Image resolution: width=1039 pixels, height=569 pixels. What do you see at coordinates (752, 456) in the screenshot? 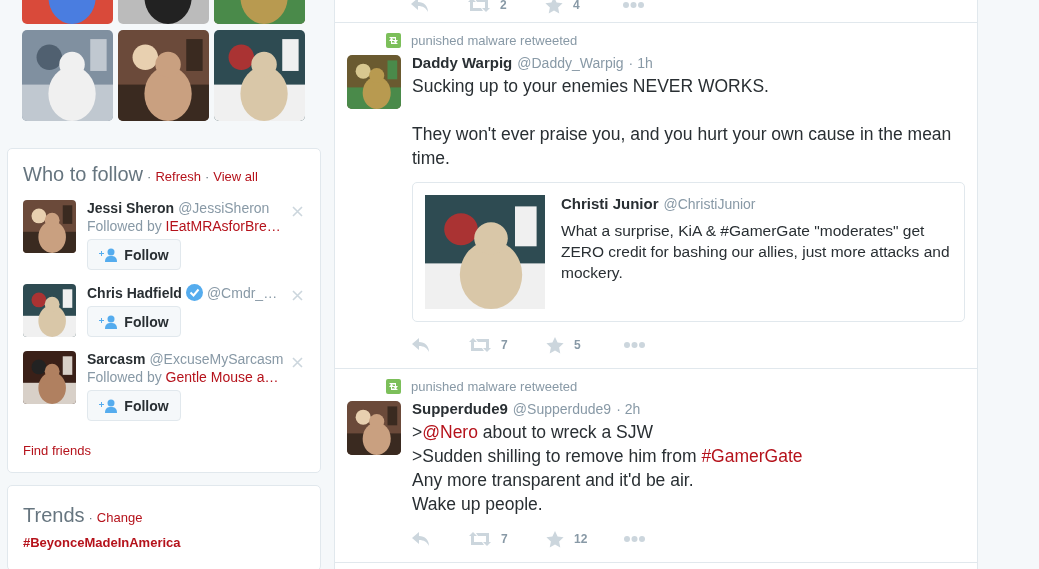
I see `link: #GamerGate` at bounding box center [752, 456].